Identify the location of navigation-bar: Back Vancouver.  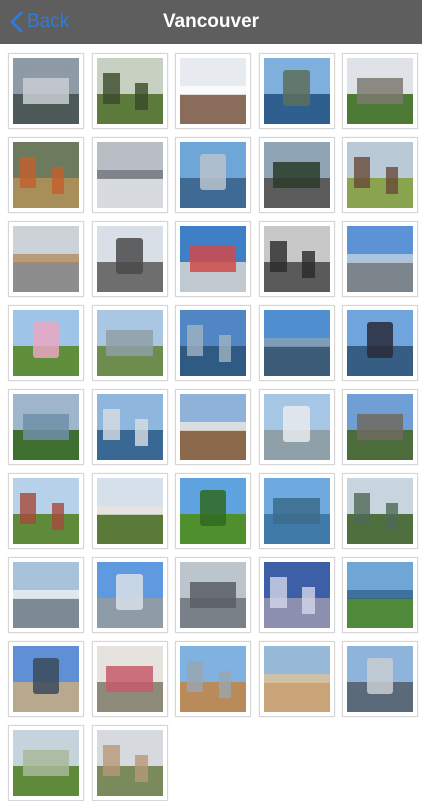
(211, 22).